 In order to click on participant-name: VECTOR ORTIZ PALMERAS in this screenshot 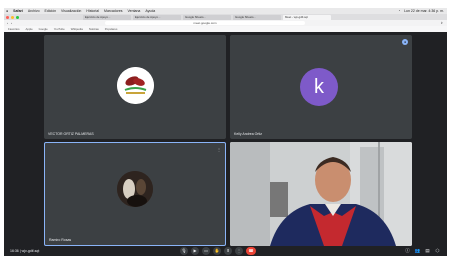, I will do `click(71, 134)`.